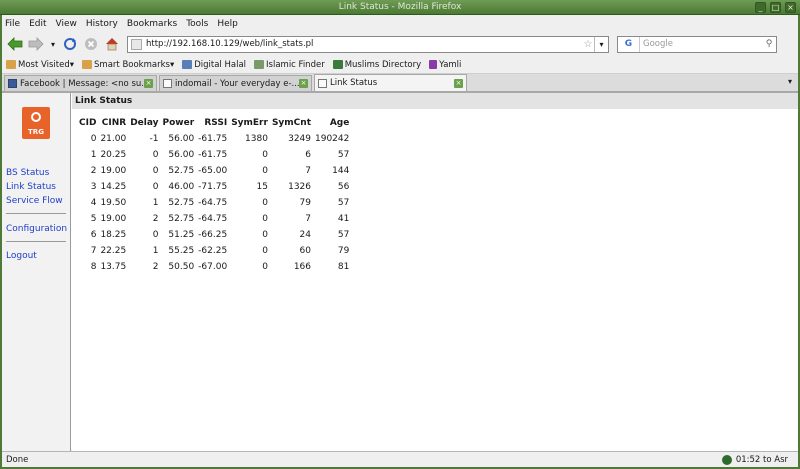  What do you see at coordinates (102, 24) in the screenshot?
I see `menu-history: History` at bounding box center [102, 24].